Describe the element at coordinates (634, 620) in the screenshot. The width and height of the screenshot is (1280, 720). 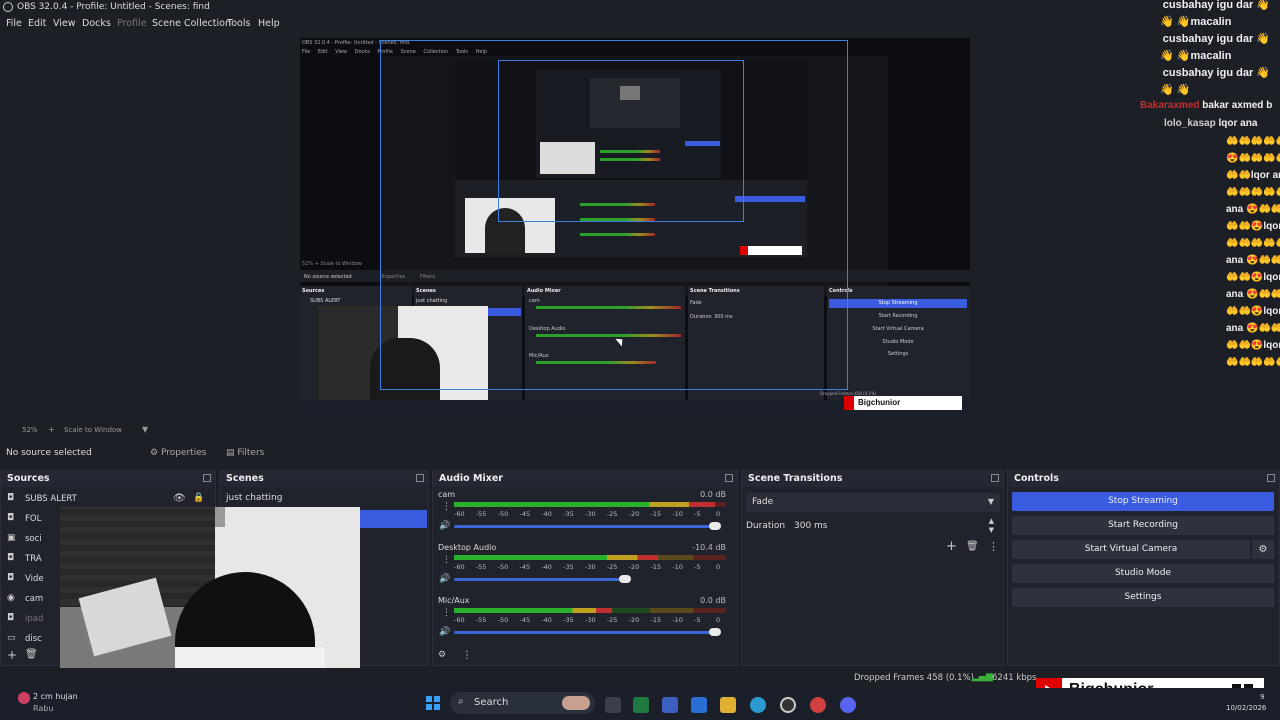
I see `db-tick-label: -20` at that location.